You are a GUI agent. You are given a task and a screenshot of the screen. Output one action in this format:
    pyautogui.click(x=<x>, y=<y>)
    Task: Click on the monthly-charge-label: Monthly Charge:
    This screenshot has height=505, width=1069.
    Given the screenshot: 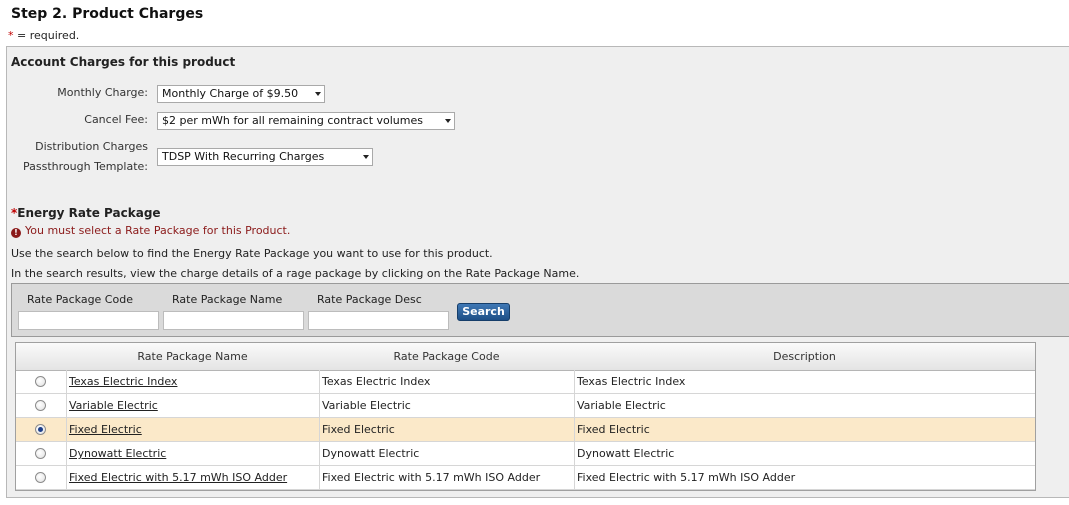 What is the action you would take?
    pyautogui.click(x=102, y=92)
    